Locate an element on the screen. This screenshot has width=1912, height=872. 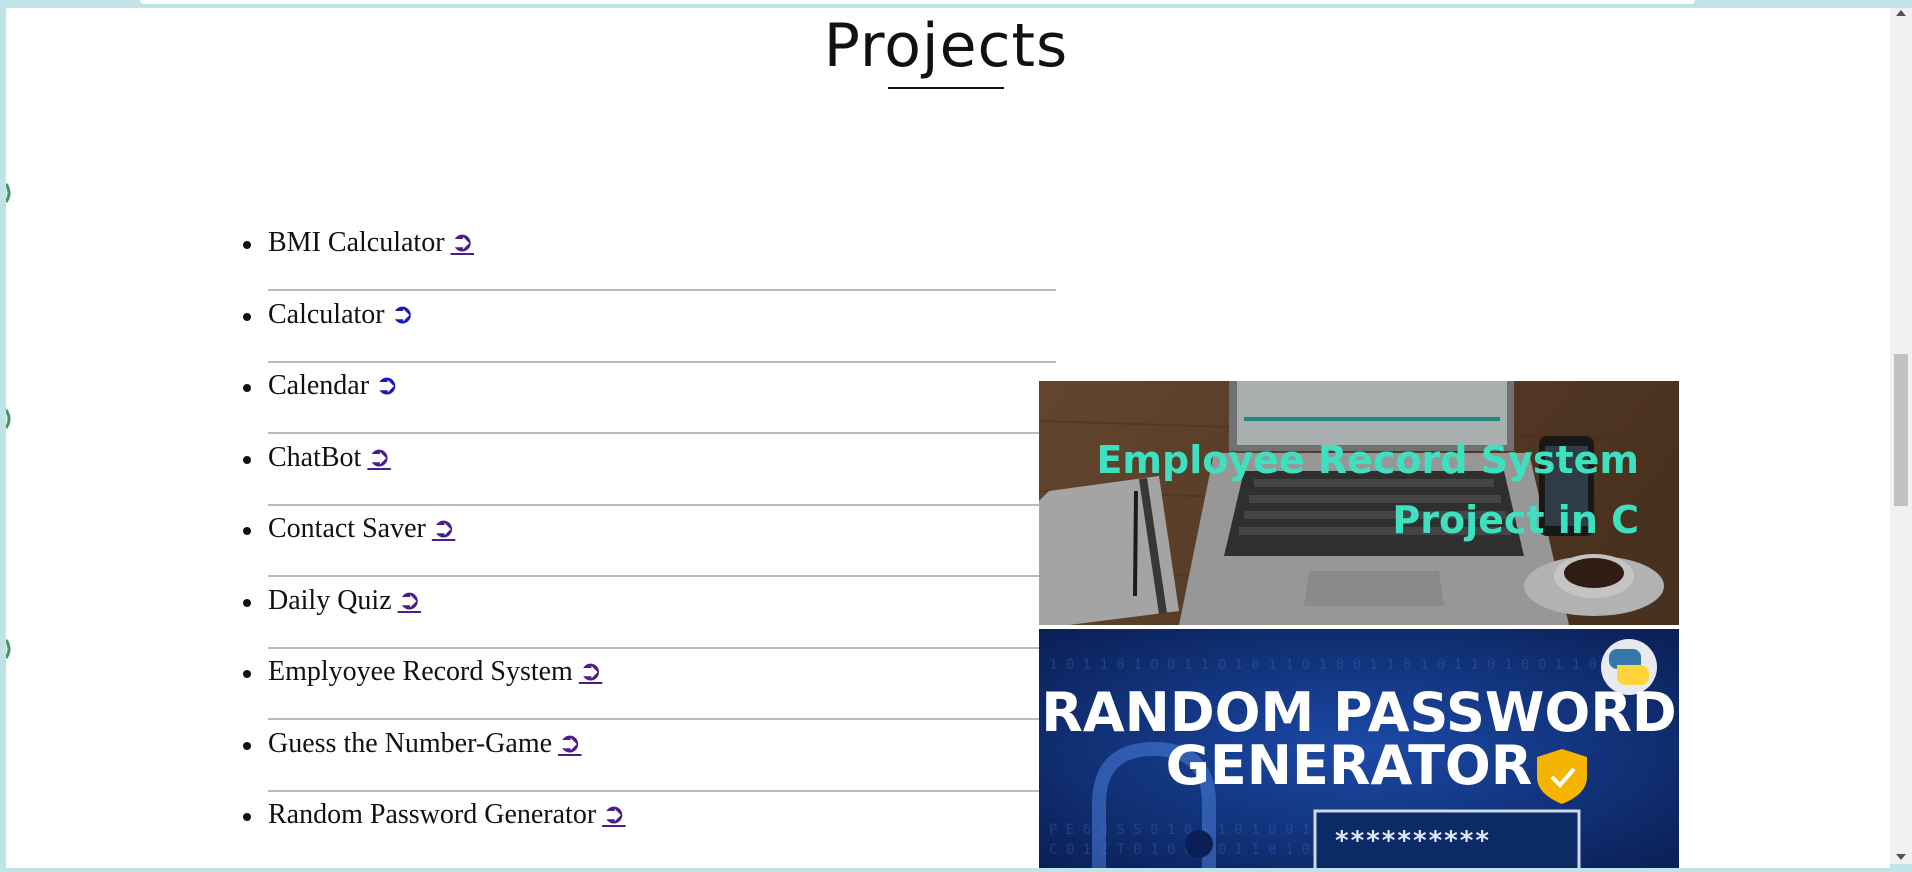
address-bar-edge is located at coordinates (917, 2).